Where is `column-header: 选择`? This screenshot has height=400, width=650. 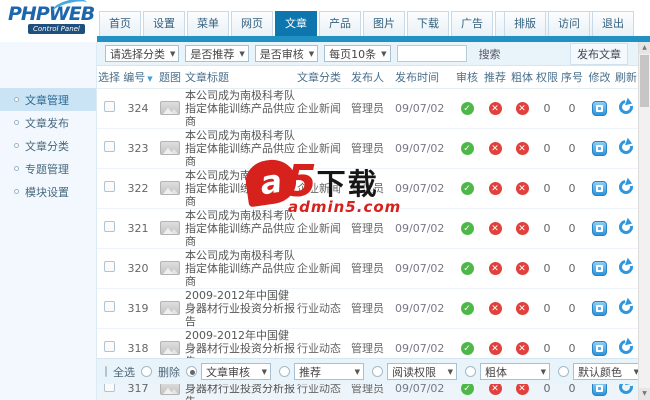
column-header: 选择 is located at coordinates (109, 77).